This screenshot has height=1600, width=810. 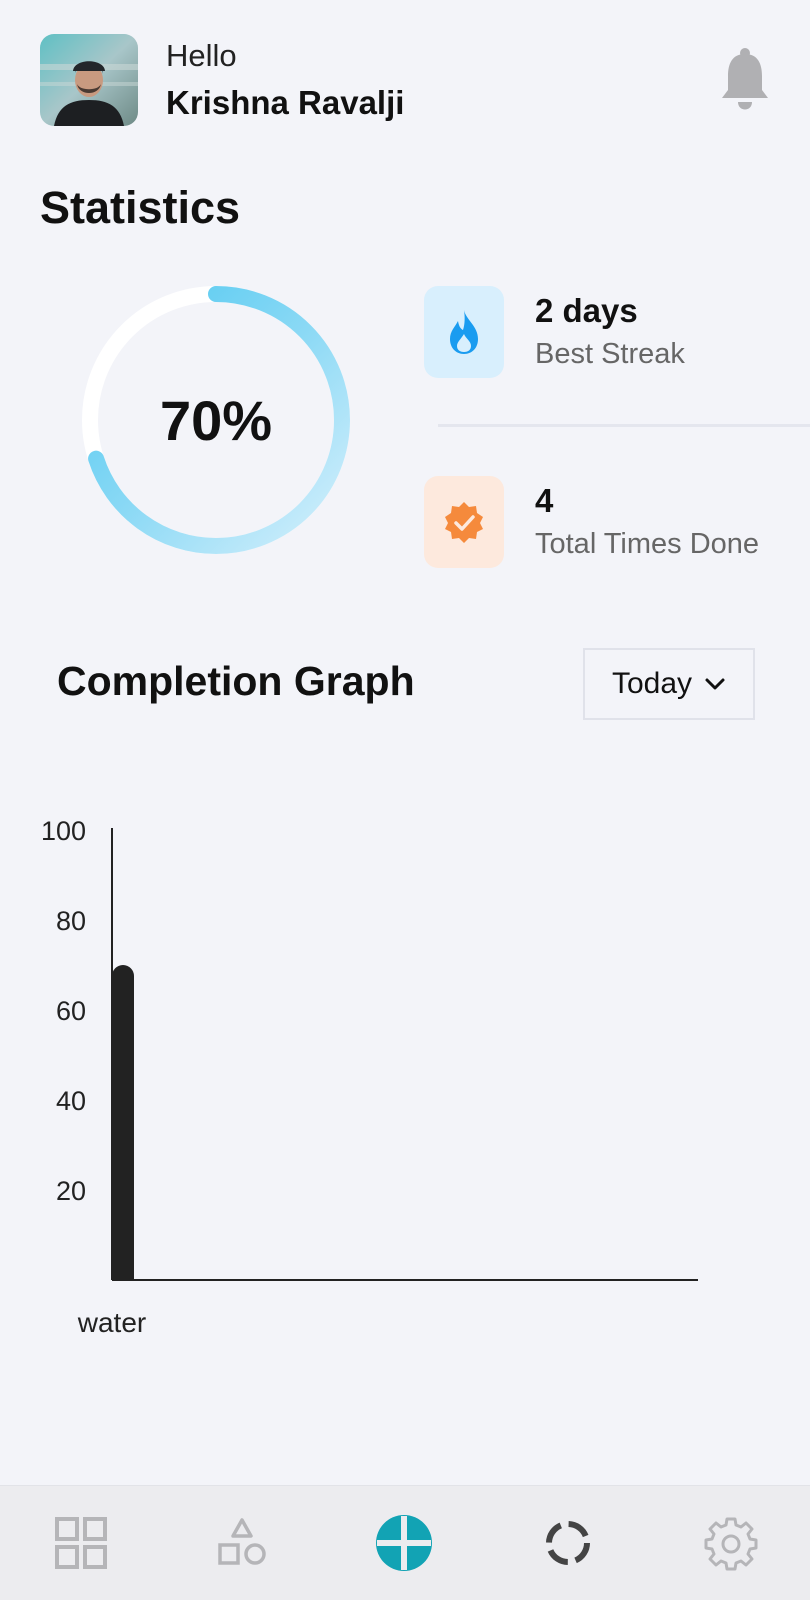 I want to click on progress-ring-icon, so click(x=568, y=1543).